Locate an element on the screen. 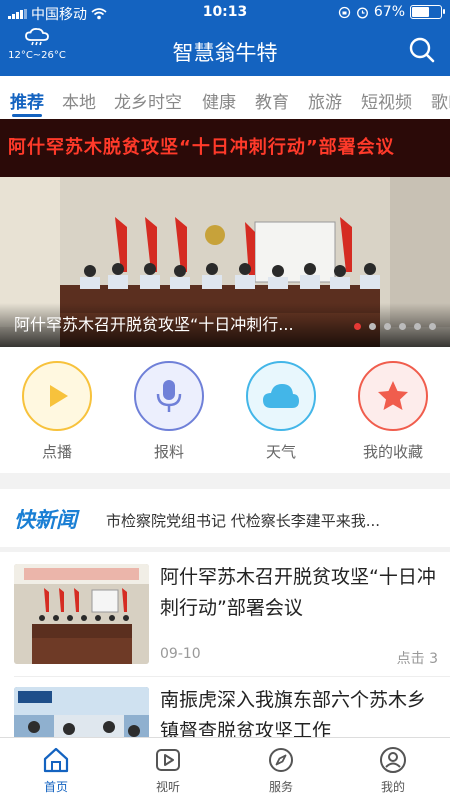  quick-item-favorites: 我的收藏 is located at coordinates (393, 411).